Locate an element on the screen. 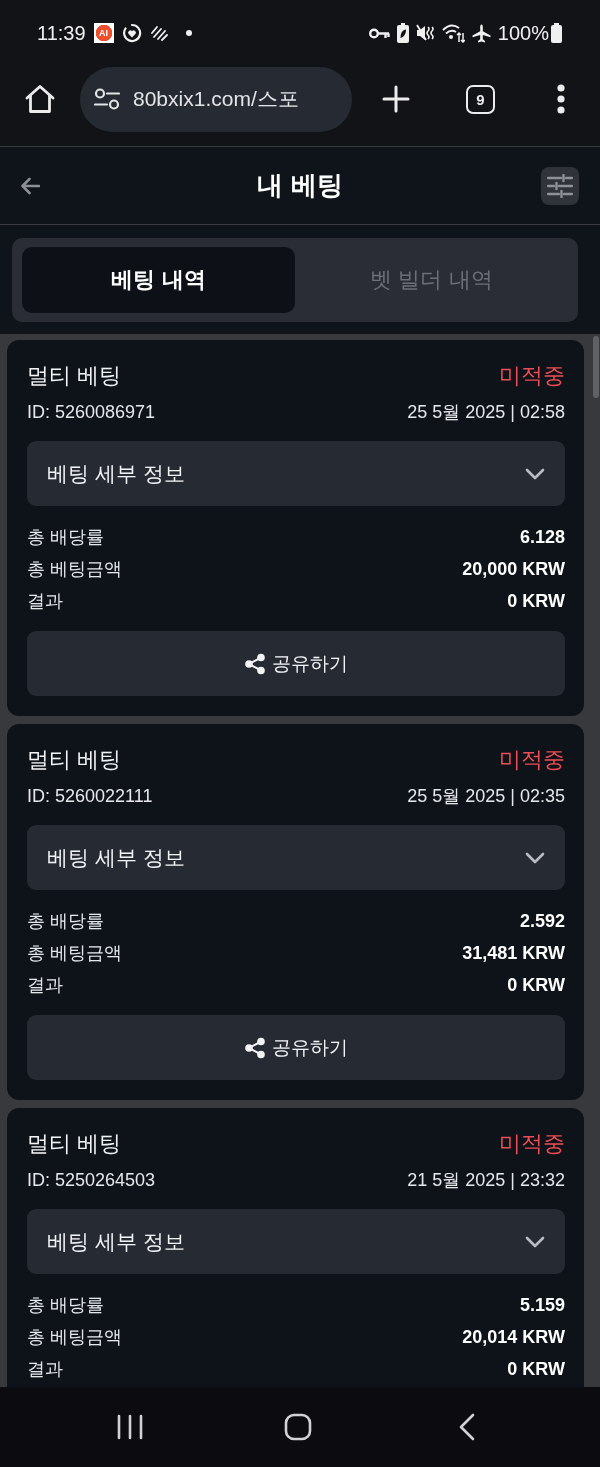 The width and height of the screenshot is (600, 1467). recent-apps-icon is located at coordinates (130, 1427).